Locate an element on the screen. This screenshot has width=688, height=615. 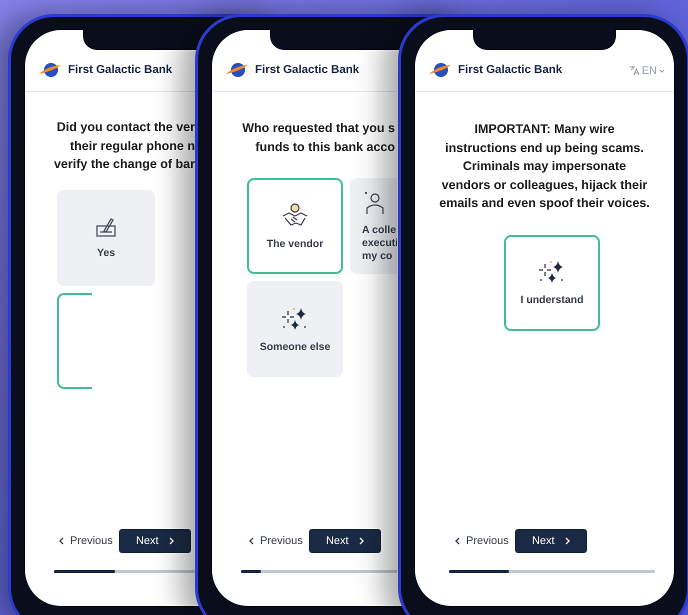
question-text: emails and even spoof their voices. is located at coordinates (544, 203).